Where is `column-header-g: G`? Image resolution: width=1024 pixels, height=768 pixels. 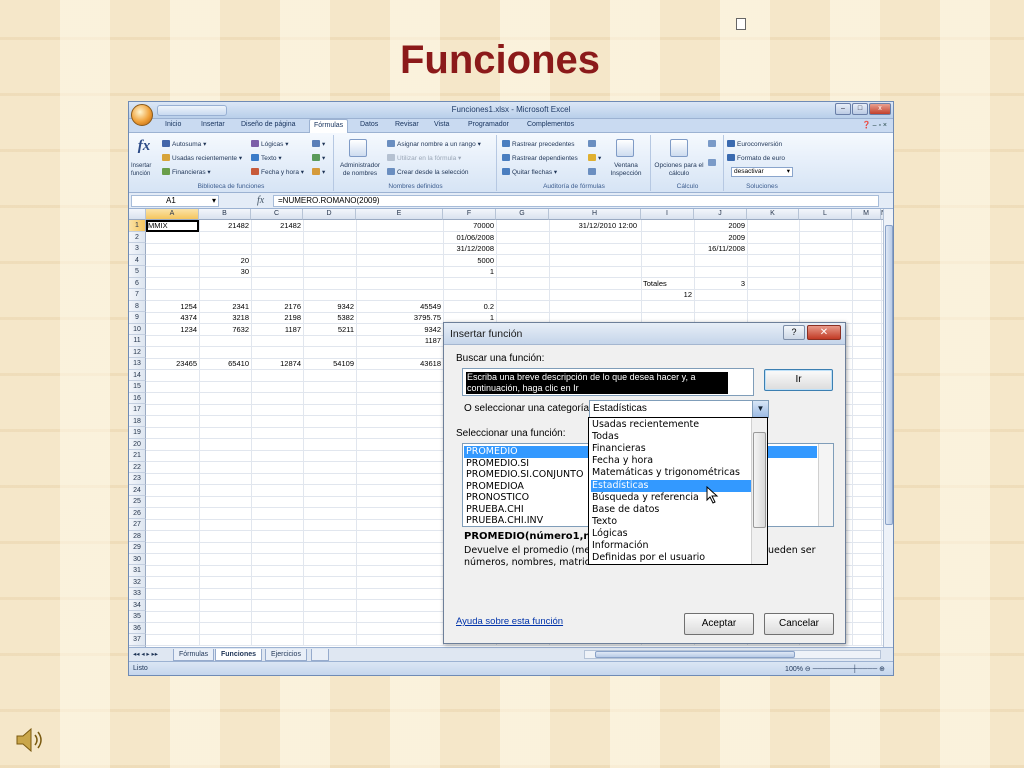
column-header-g: G is located at coordinates (522, 214).